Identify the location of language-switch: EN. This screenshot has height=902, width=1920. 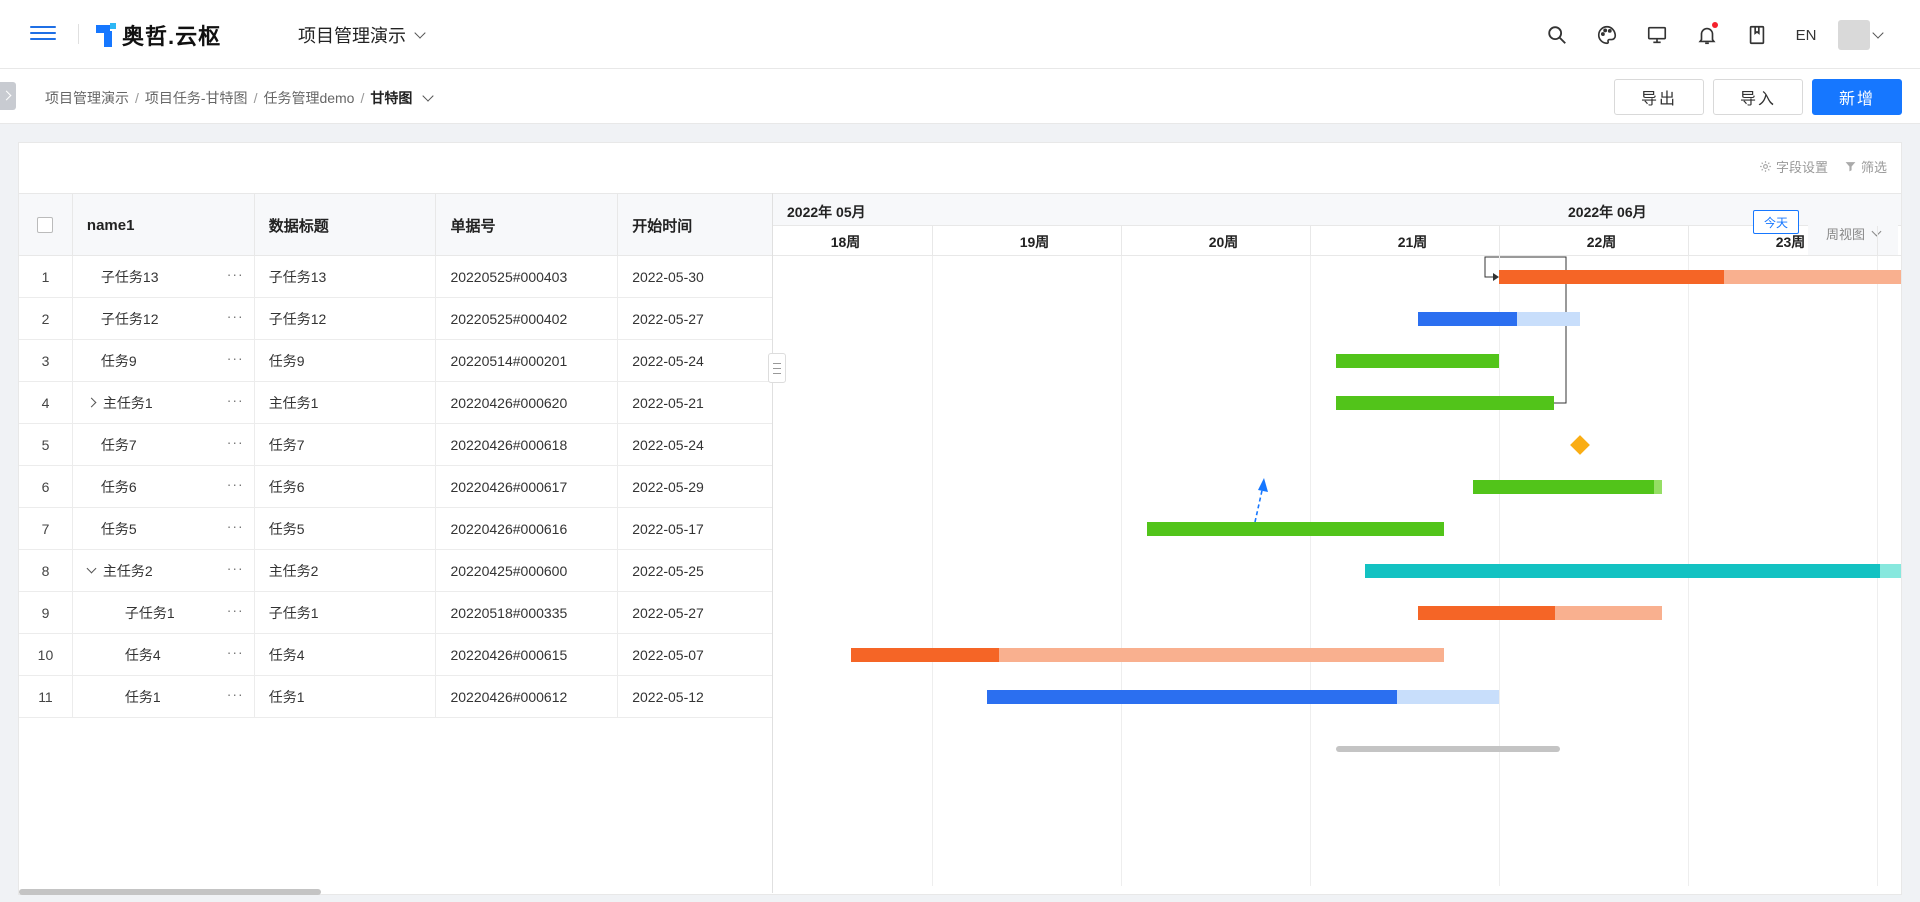
(1806, 35).